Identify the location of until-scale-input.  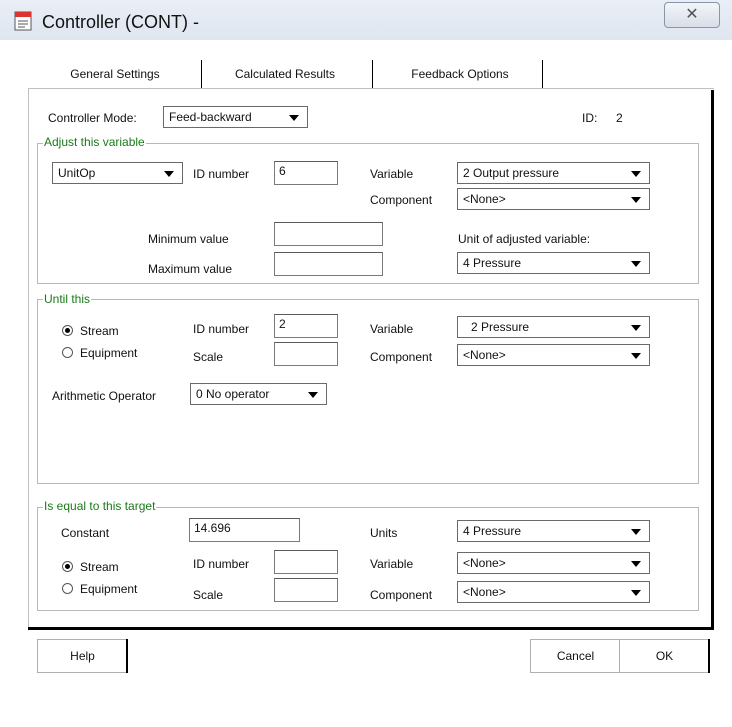
(306, 354).